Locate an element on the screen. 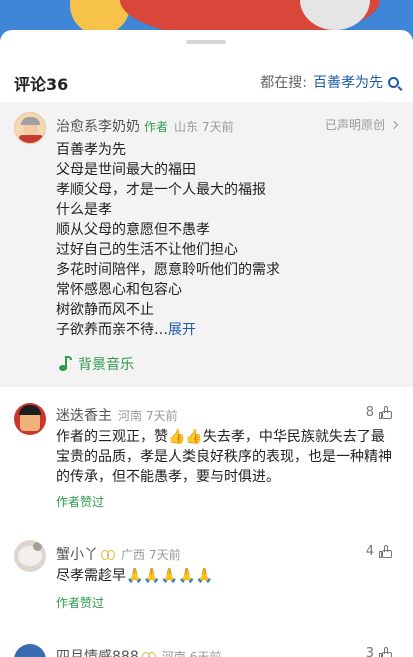 Image resolution: width=413 pixels, height=657 pixels. username: 迷迭香主 is located at coordinates (84, 415).